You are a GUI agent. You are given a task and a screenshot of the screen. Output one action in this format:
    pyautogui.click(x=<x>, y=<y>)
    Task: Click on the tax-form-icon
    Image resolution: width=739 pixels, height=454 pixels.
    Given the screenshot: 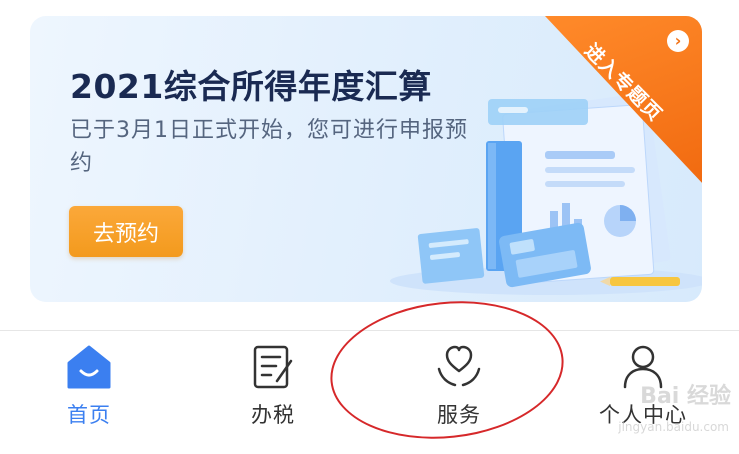 What is the action you would take?
    pyautogui.click(x=273, y=367)
    